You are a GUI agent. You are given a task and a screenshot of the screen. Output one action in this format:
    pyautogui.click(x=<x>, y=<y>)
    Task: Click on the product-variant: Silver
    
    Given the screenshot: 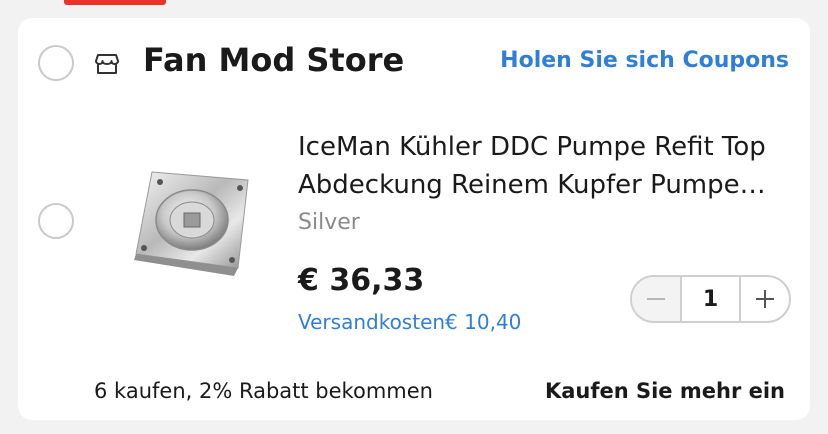 What is the action you would take?
    pyautogui.click(x=329, y=222)
    